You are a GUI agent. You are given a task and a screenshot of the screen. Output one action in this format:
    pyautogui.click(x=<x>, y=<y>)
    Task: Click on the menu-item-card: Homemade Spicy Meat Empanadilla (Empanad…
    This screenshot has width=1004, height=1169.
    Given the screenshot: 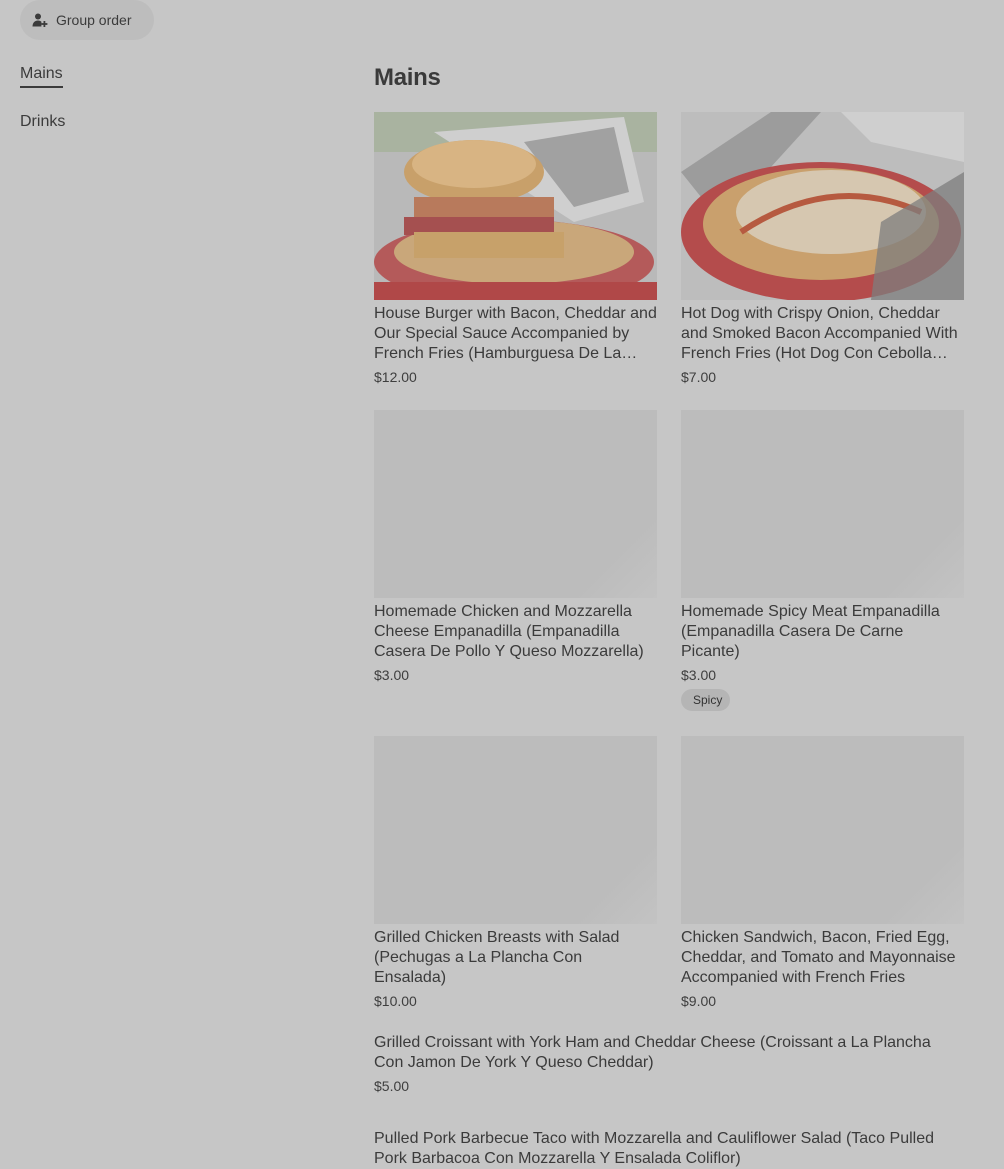 What is the action you would take?
    pyautogui.click(x=822, y=560)
    